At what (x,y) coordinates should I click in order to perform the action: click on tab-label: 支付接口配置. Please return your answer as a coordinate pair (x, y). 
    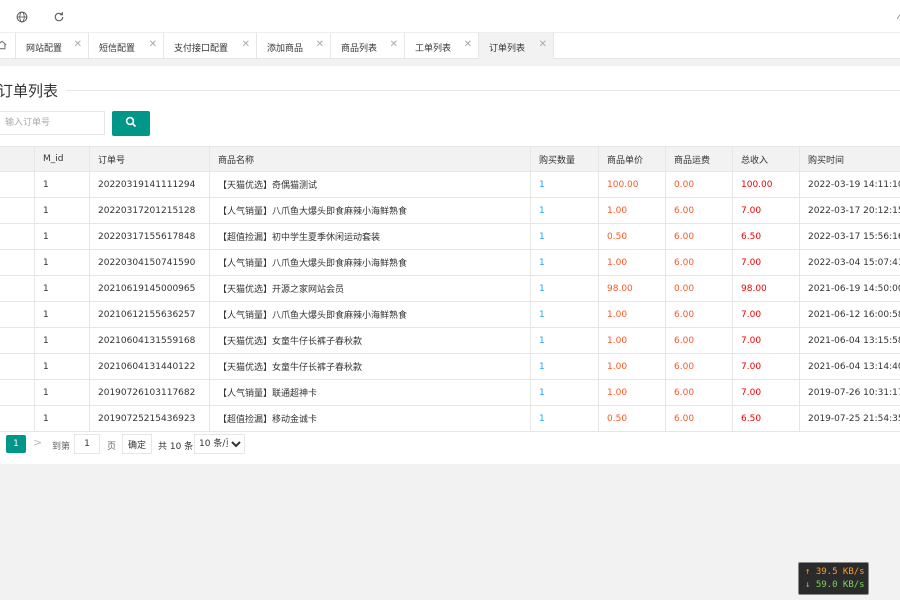
    Looking at the image, I should click on (201, 49).